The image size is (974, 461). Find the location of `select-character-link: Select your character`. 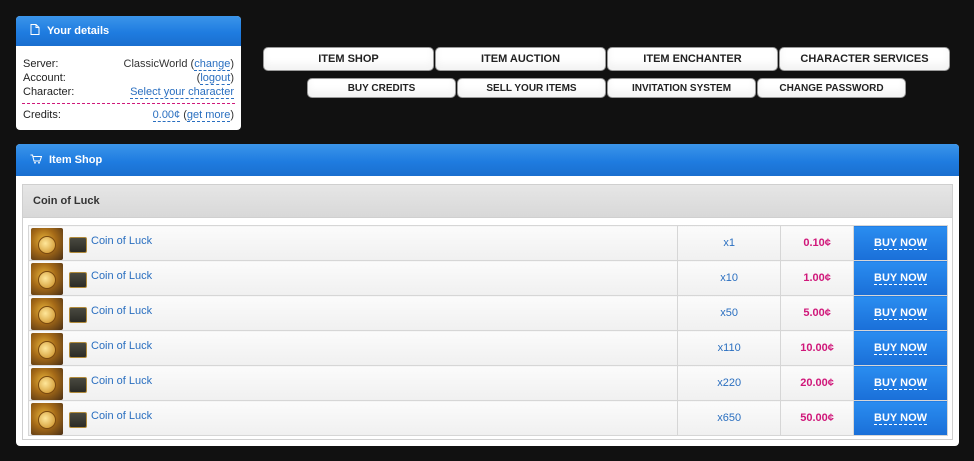

select-character-link: Select your character is located at coordinates (182, 92).